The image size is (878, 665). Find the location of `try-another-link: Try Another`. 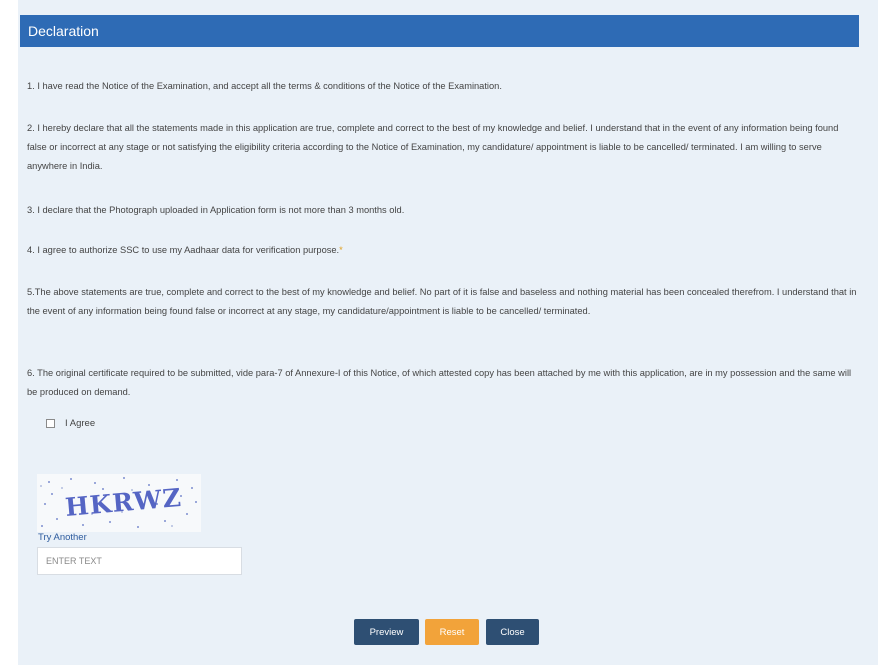

try-another-link: Try Another is located at coordinates (62, 537).